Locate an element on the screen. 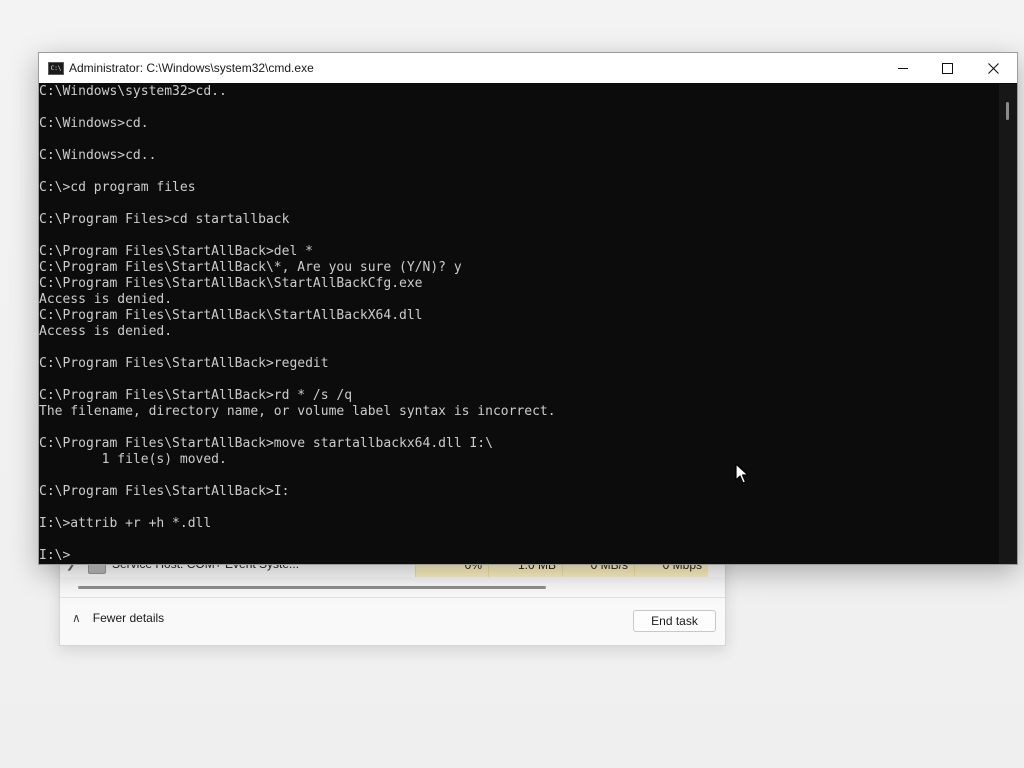  cmd-icon: C:\ is located at coordinates (56, 68).